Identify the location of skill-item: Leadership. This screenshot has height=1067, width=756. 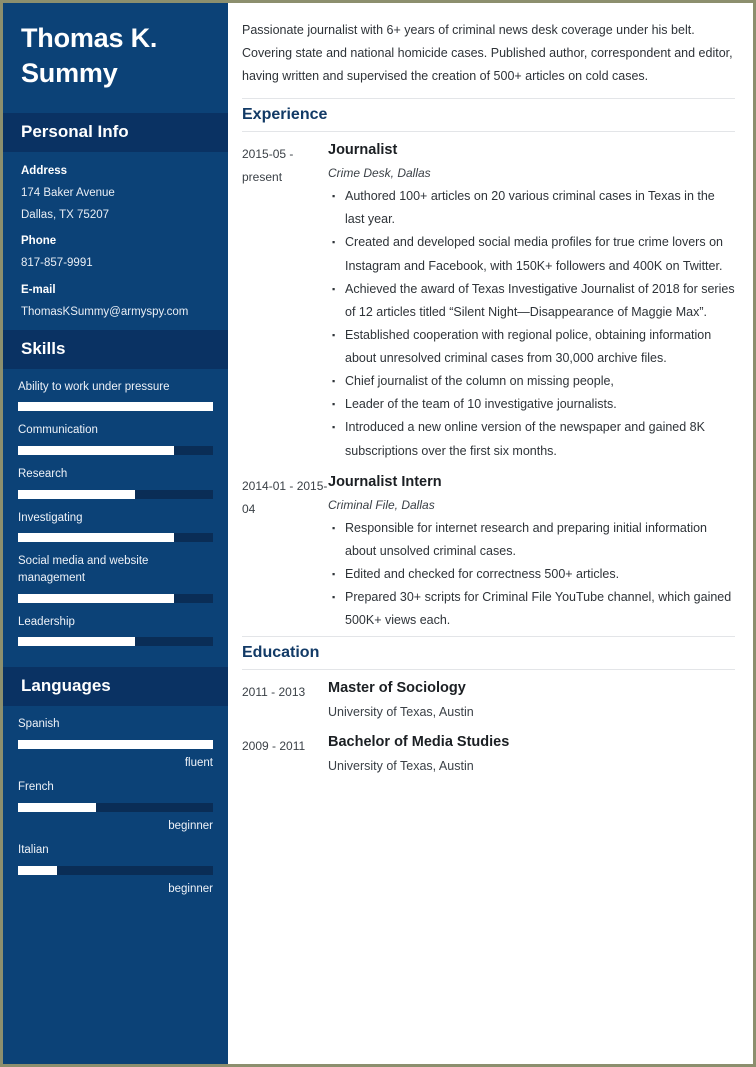
(115, 630).